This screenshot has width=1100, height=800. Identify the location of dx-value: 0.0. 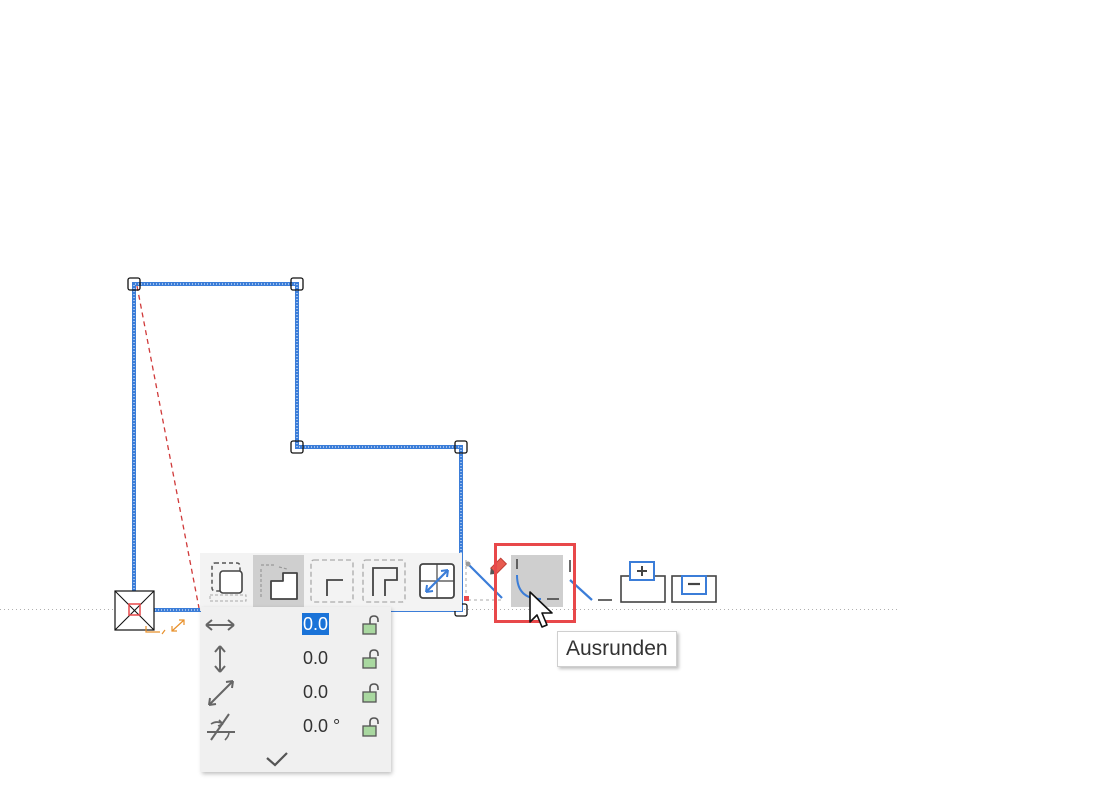
(316, 624).